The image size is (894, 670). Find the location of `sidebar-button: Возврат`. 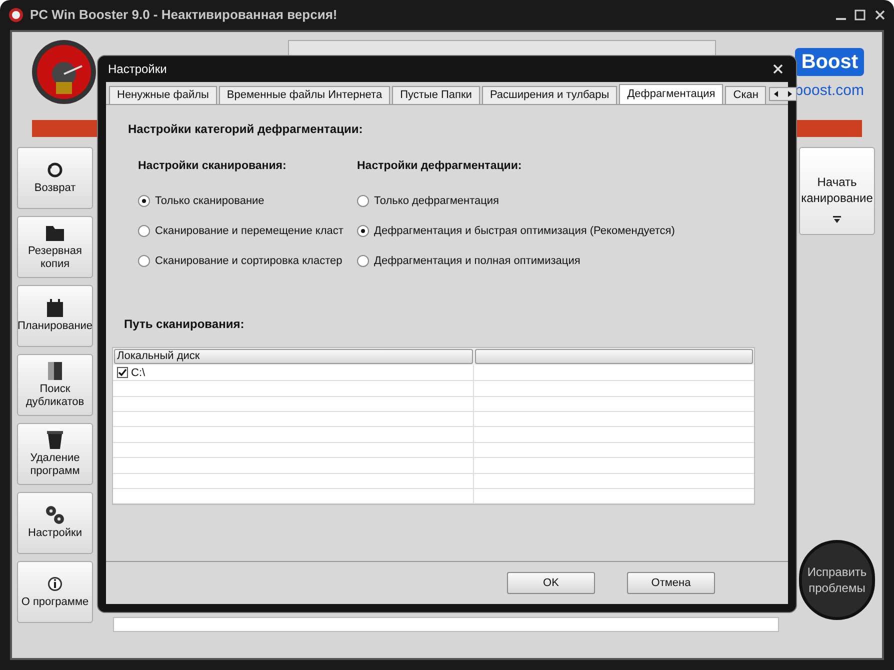

sidebar-button: Возврат is located at coordinates (55, 178).